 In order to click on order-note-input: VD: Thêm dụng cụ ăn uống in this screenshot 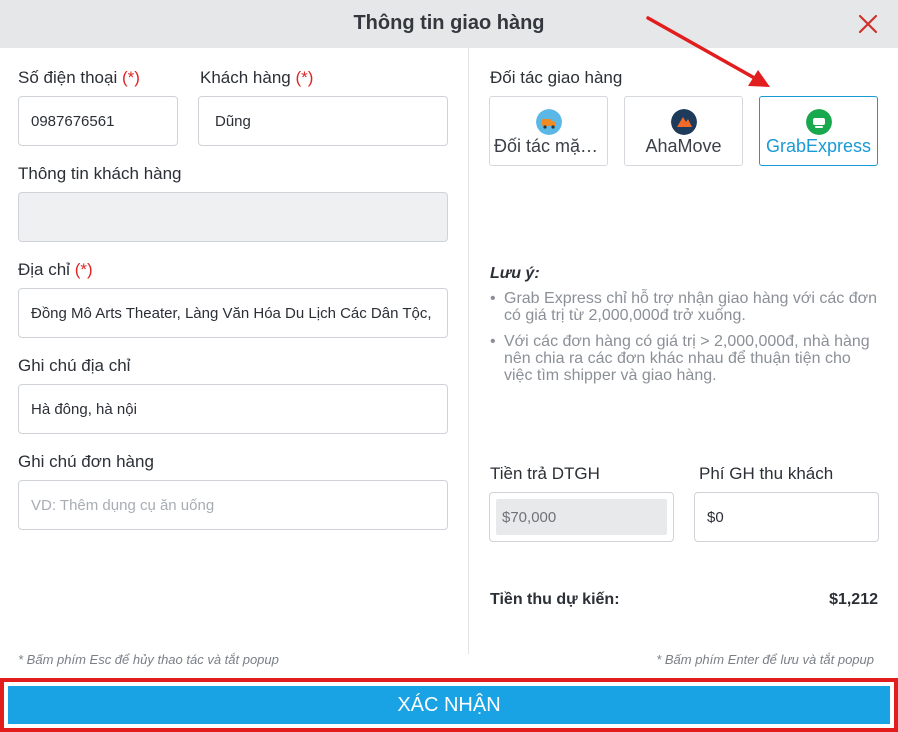, I will do `click(233, 505)`.